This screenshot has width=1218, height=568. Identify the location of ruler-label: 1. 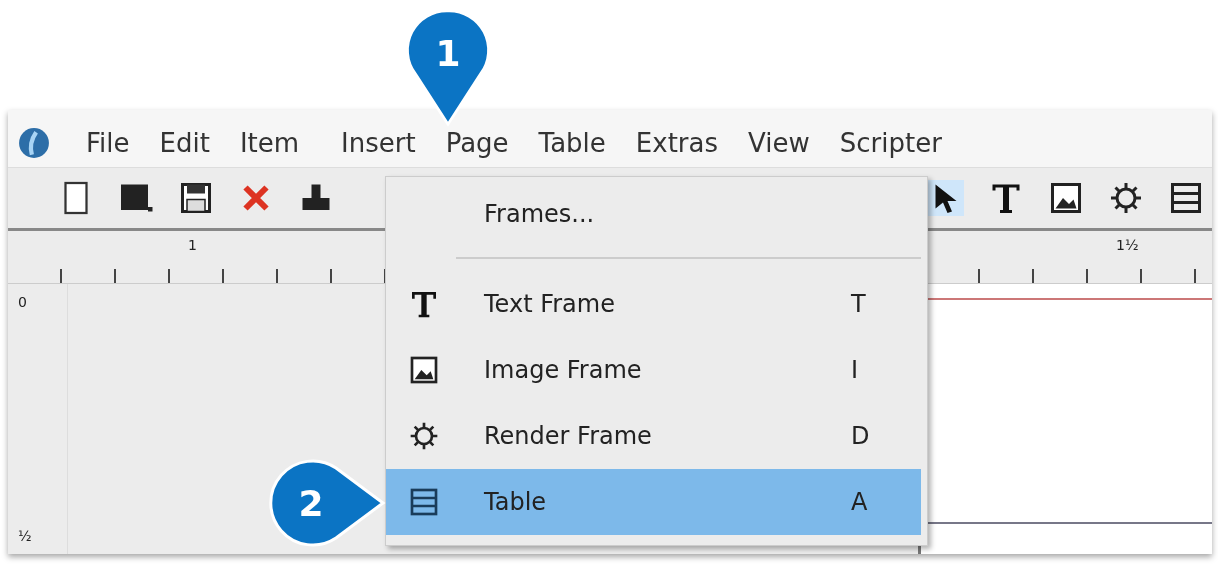
(192, 245).